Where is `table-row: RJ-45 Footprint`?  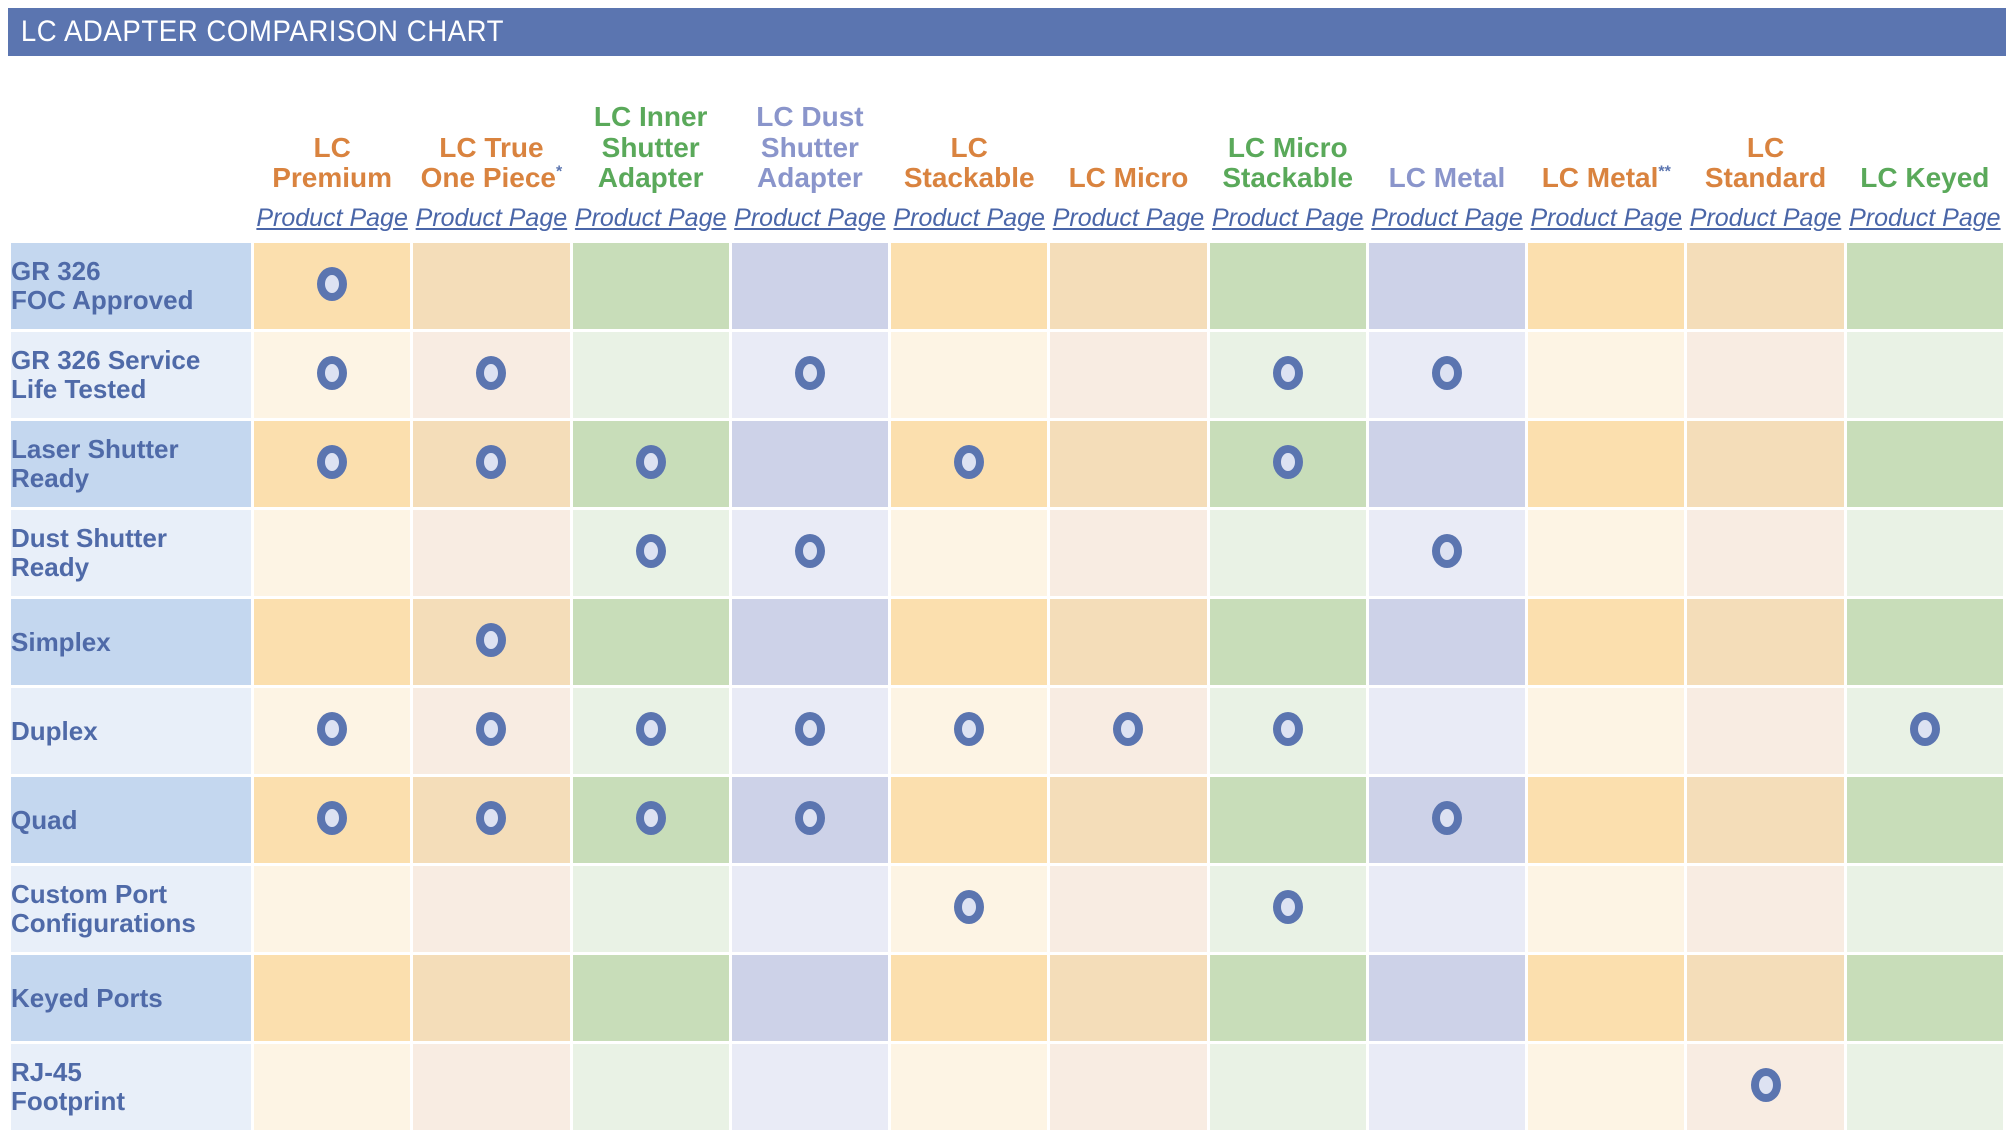 table-row: RJ-45 Footprint is located at coordinates (1007, 1087).